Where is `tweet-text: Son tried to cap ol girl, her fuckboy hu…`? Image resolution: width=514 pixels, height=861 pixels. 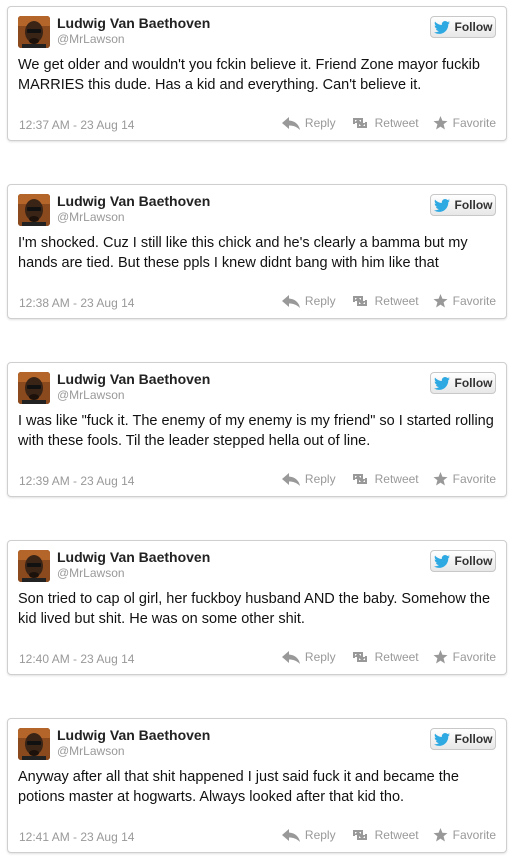 tweet-text: Son tried to cap ol girl, her fuckboy hu… is located at coordinates (254, 609).